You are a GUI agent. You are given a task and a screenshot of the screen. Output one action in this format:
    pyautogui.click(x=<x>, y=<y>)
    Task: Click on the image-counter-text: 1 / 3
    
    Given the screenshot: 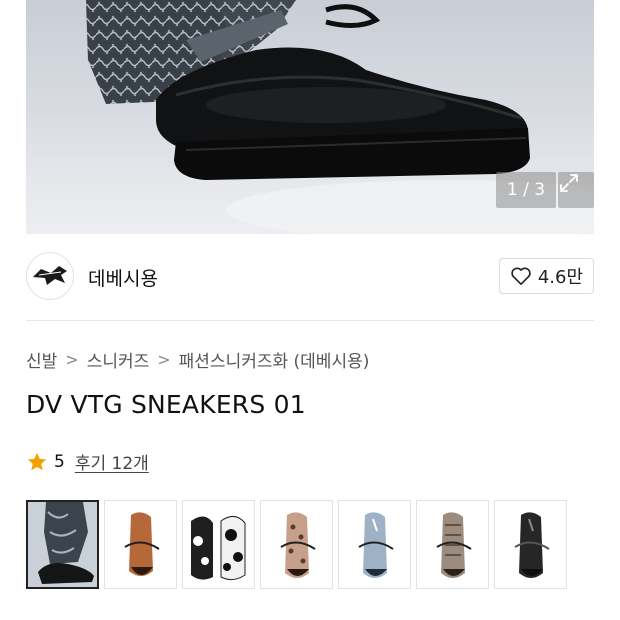 What is the action you would take?
    pyautogui.click(x=526, y=190)
    